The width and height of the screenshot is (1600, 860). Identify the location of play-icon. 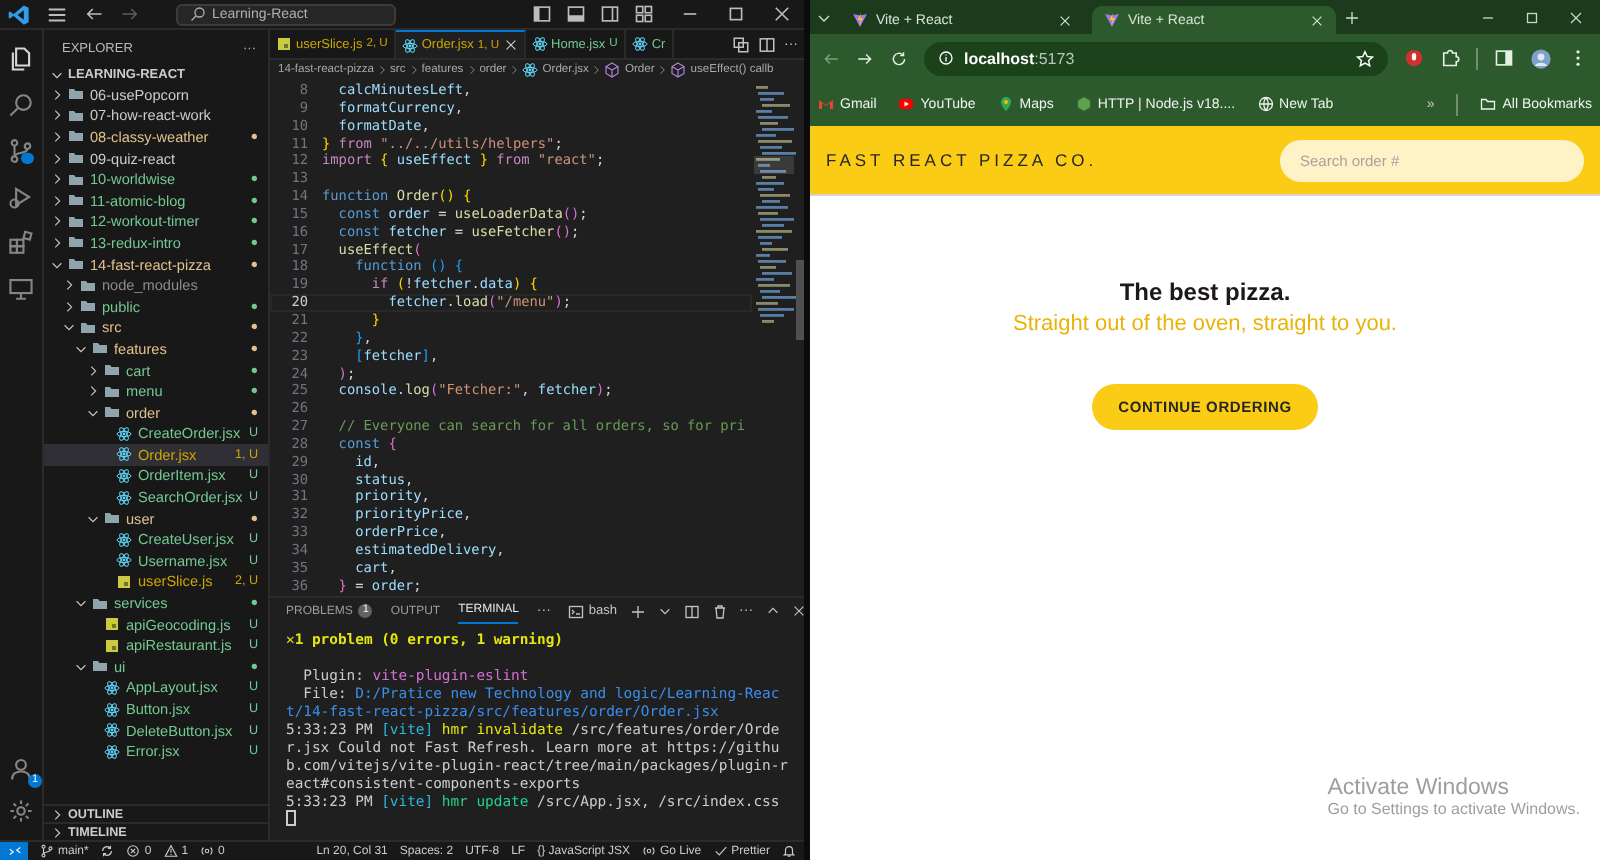
(906, 104).